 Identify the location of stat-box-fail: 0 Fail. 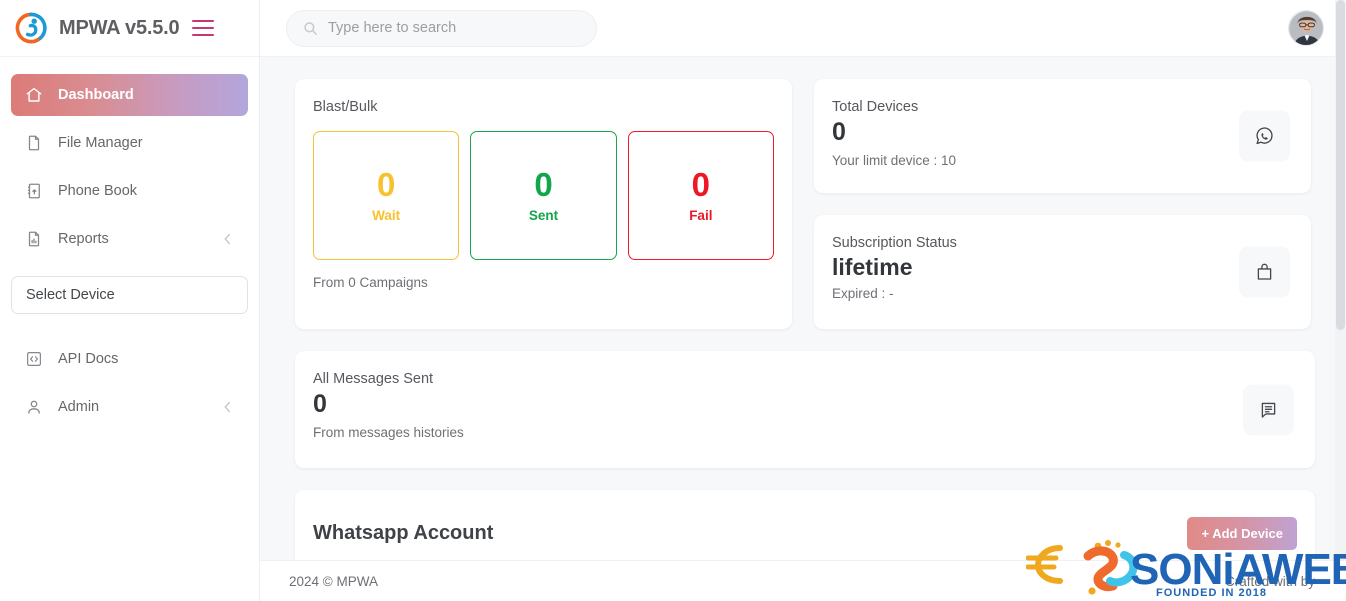
(700, 195).